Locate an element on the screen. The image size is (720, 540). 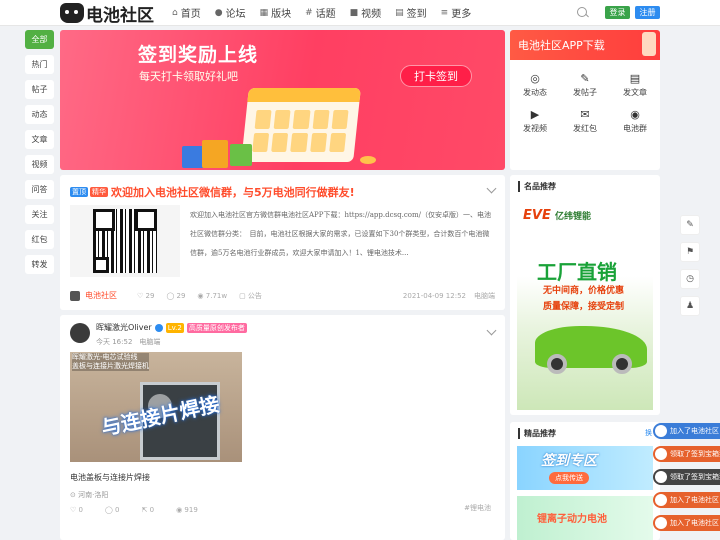
like-count: ♡ 0 is located at coordinates (76, 510).